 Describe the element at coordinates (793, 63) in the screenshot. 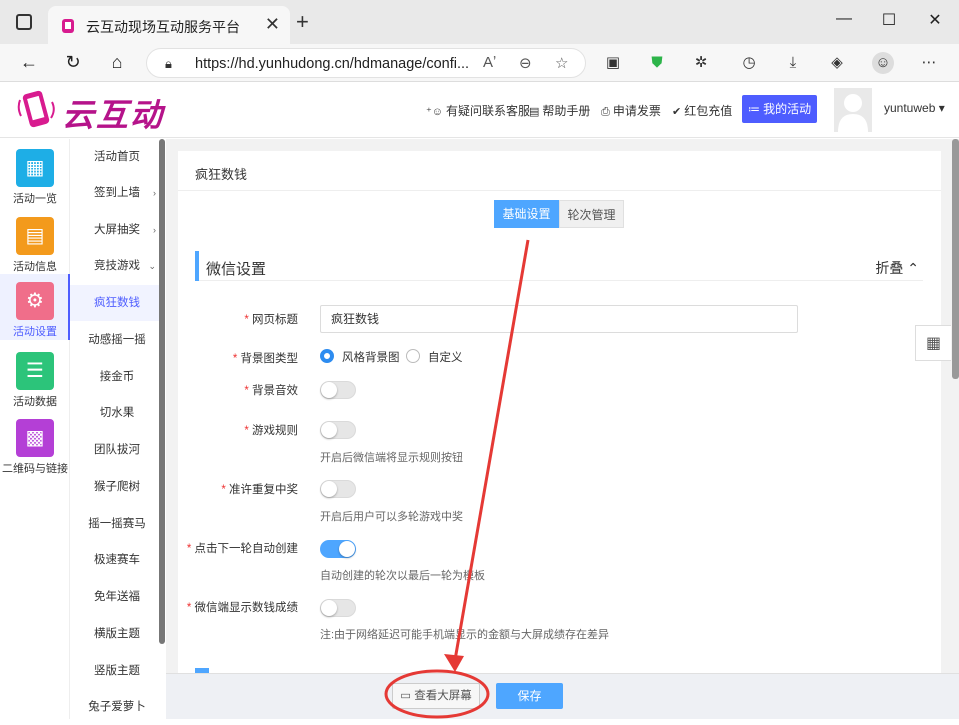

I see `download-icon: ⤓` at that location.